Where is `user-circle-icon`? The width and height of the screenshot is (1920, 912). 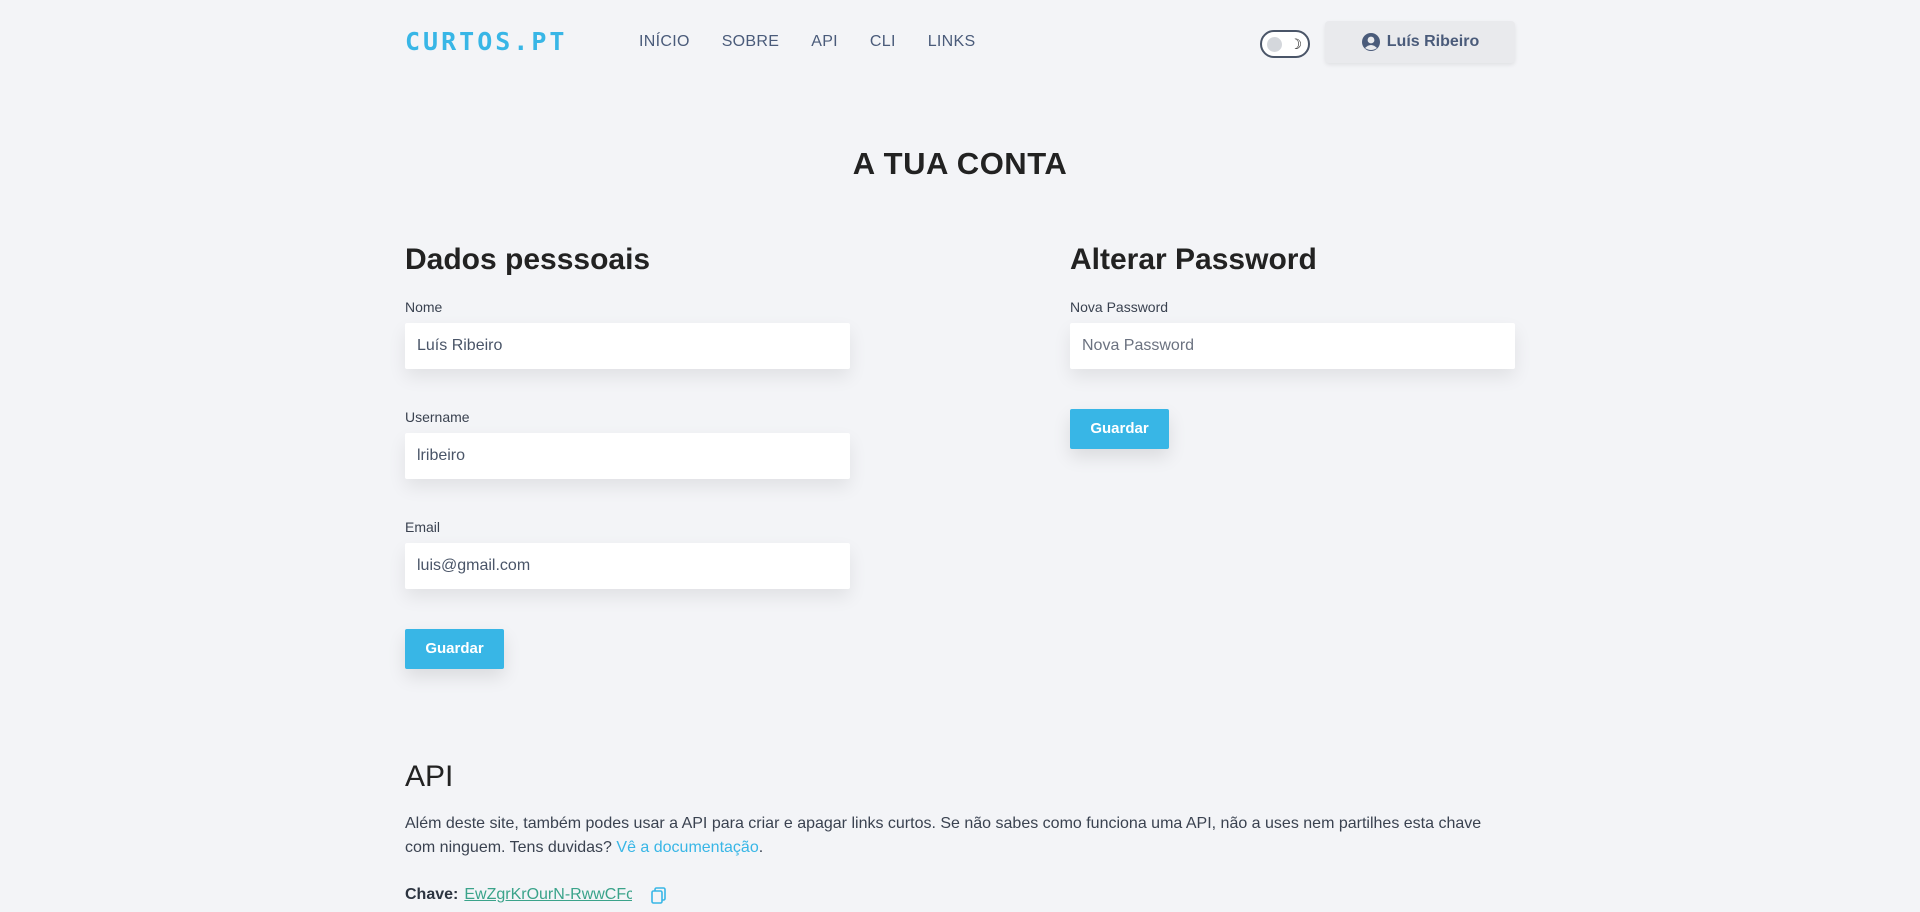
user-circle-icon is located at coordinates (1370, 42).